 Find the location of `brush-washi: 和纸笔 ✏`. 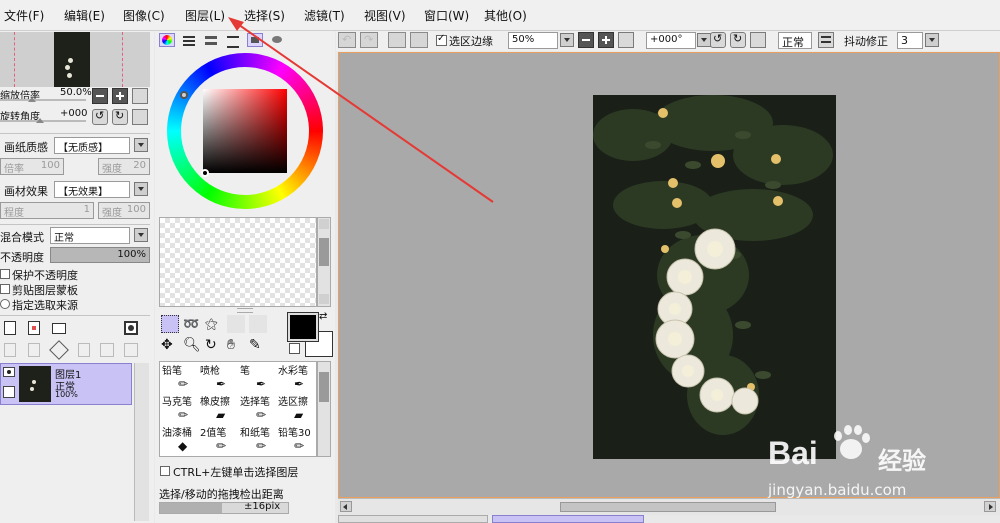

brush-washi: 和纸笔 ✏ is located at coordinates (259, 439).